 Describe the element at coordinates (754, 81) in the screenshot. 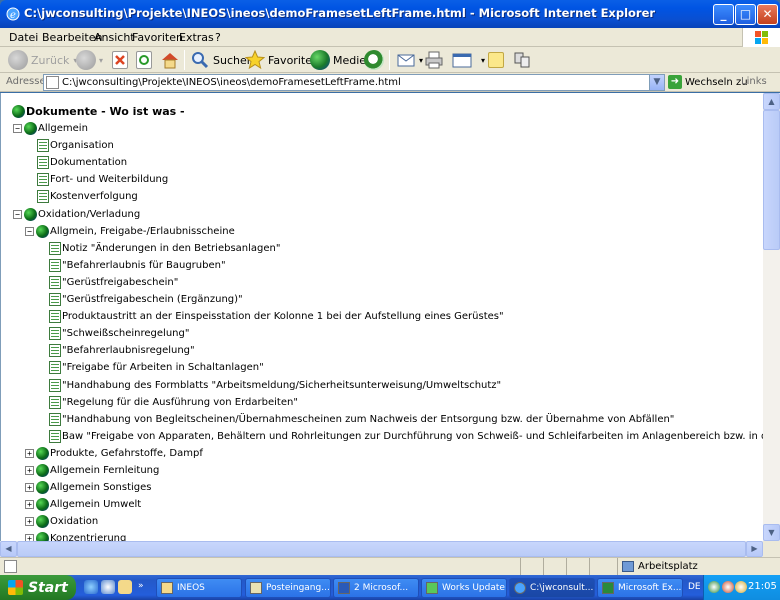

I see `links-button: Links` at that location.